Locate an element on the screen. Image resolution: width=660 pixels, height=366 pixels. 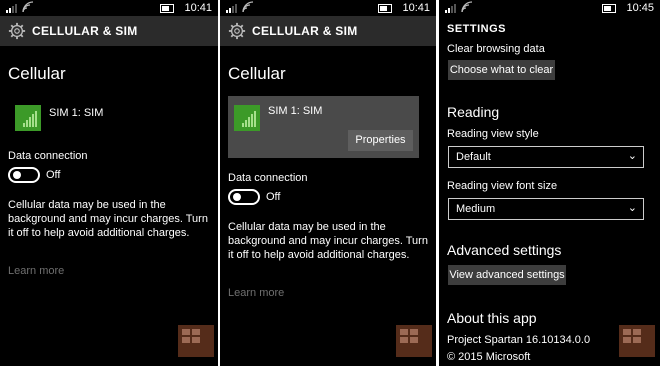
reading-view-style-value: Default is located at coordinates (473, 157).